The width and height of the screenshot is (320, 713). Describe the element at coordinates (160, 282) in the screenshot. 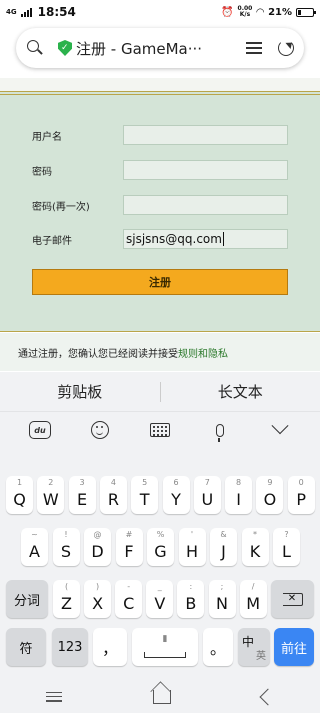

I see `register-button: 注册` at that location.